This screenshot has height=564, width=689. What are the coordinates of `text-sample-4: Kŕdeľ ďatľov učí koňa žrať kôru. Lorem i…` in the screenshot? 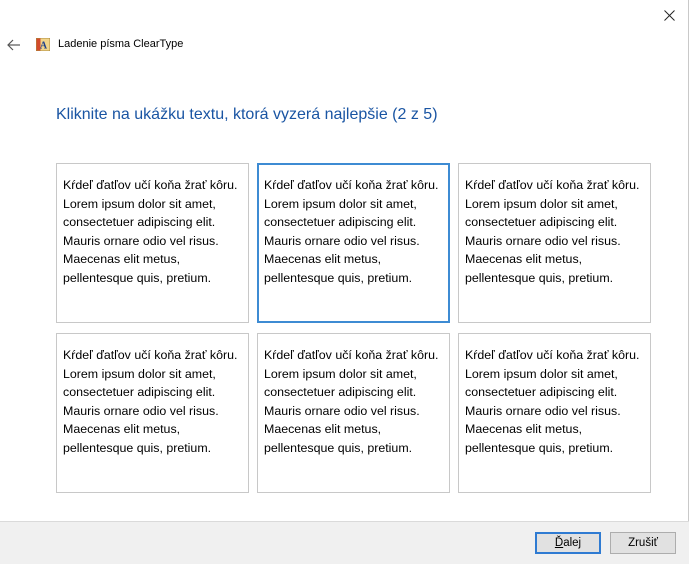 It's located at (152, 413).